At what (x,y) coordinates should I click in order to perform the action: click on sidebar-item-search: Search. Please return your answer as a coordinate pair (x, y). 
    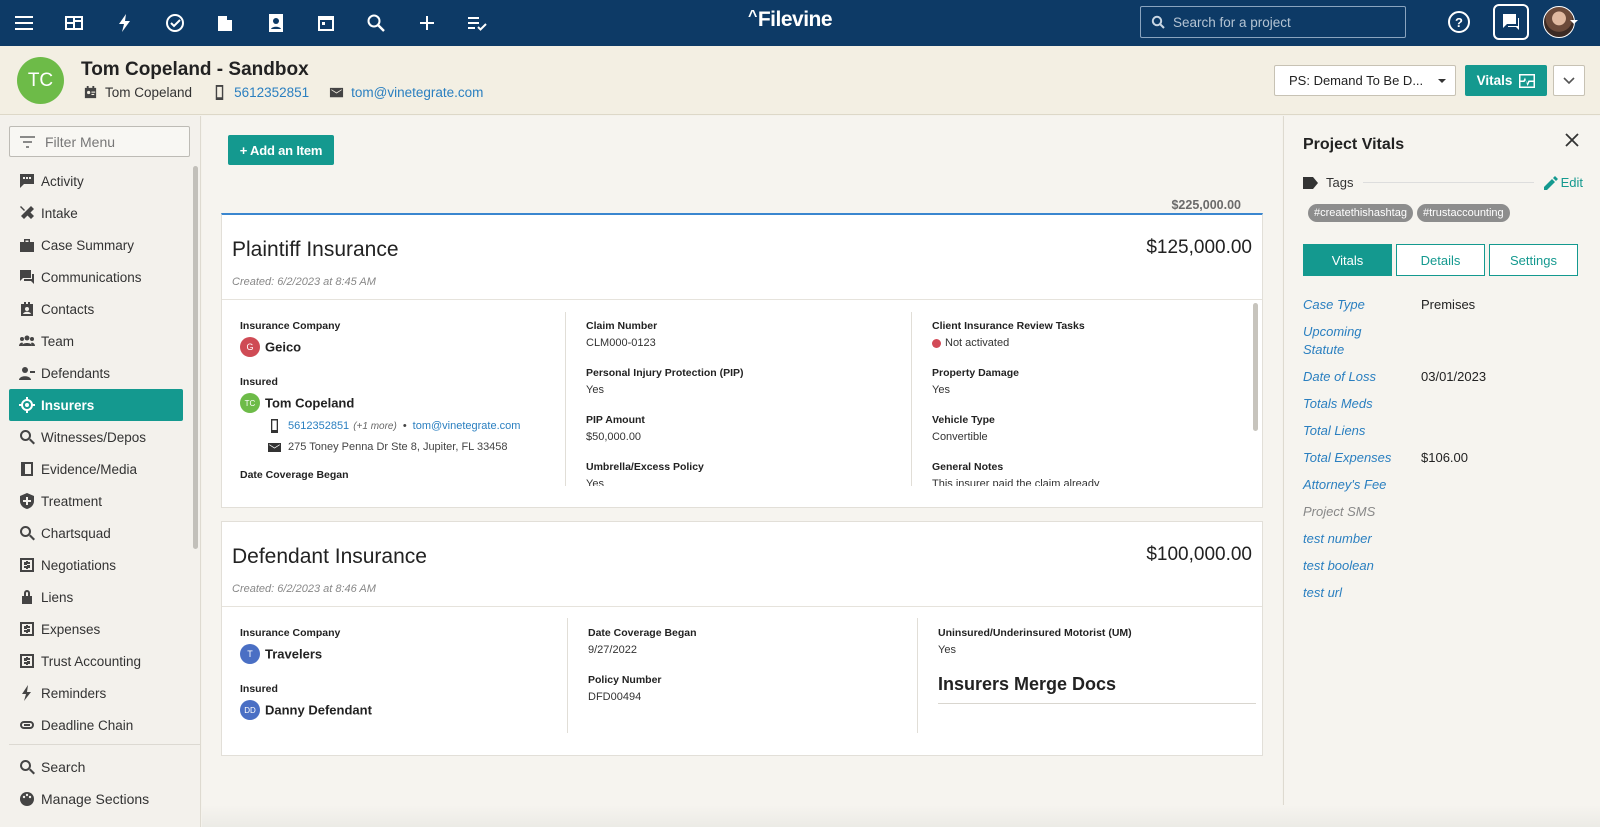
    Looking at the image, I should click on (104, 767).